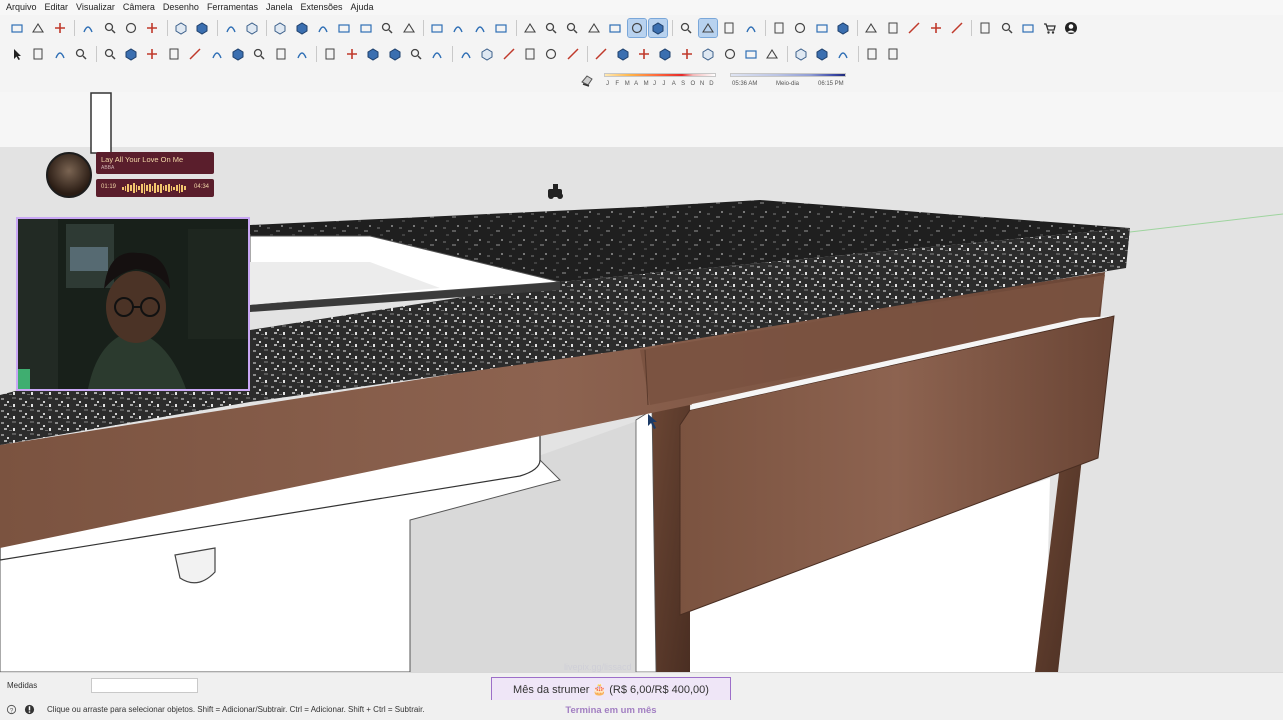 The width and height of the screenshot is (1283, 720). I want to click on draw-text-button, so click(530, 54).